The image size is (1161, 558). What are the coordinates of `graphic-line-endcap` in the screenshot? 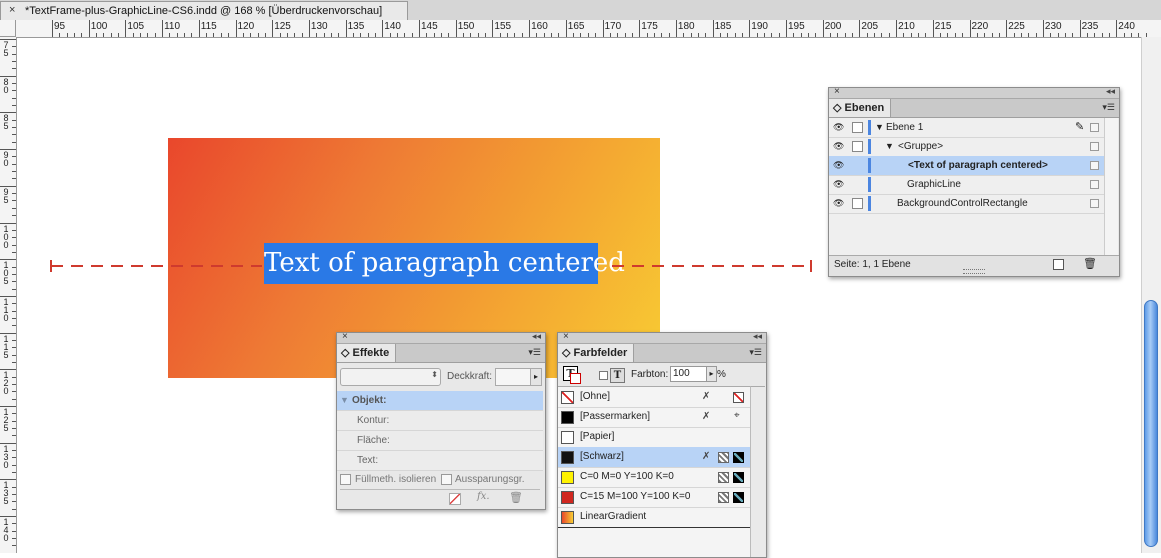 It's located at (811, 266).